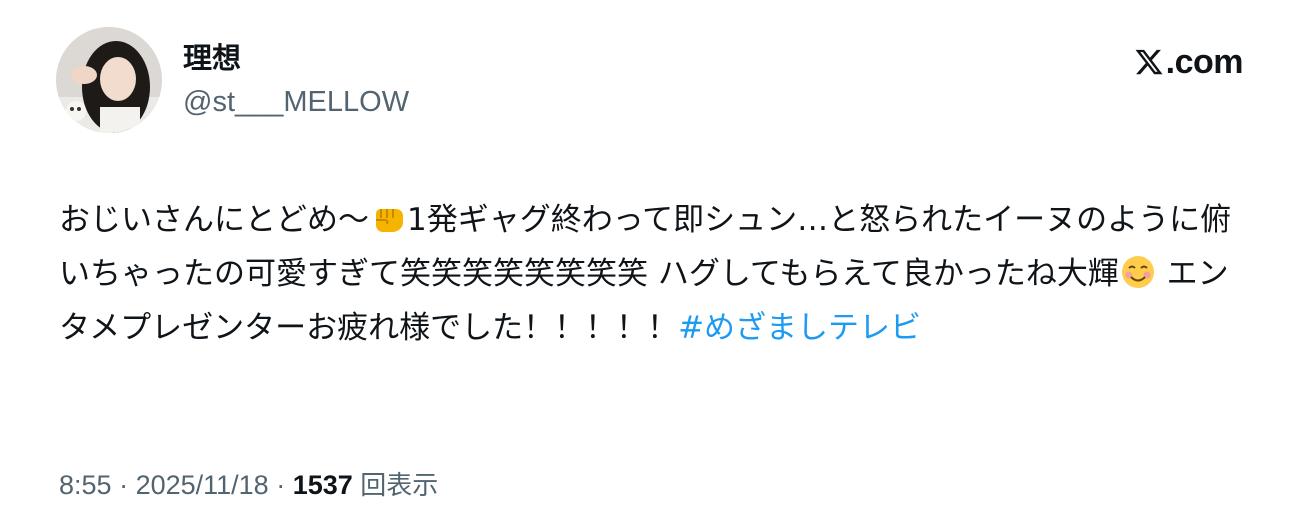  What do you see at coordinates (399, 486) in the screenshot?
I see `views-label: 回表示` at bounding box center [399, 486].